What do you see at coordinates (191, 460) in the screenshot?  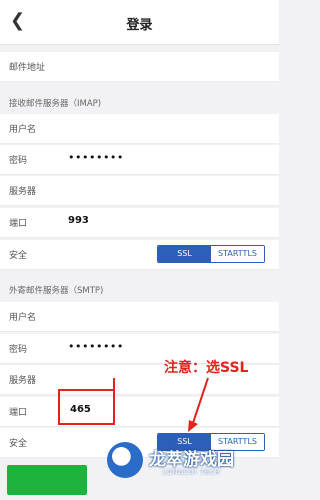 I see `watermark-title: 龙萃游戏园` at bounding box center [191, 460].